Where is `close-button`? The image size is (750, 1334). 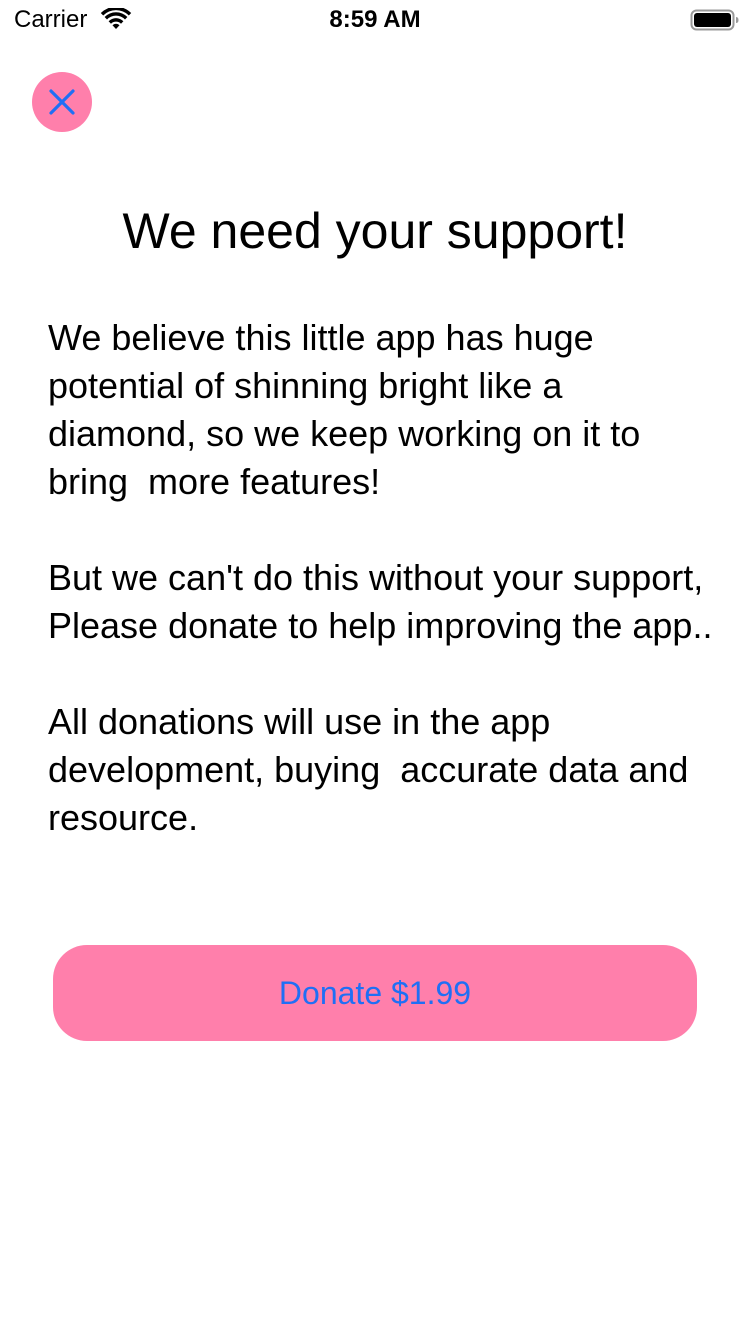
close-button is located at coordinates (62, 102).